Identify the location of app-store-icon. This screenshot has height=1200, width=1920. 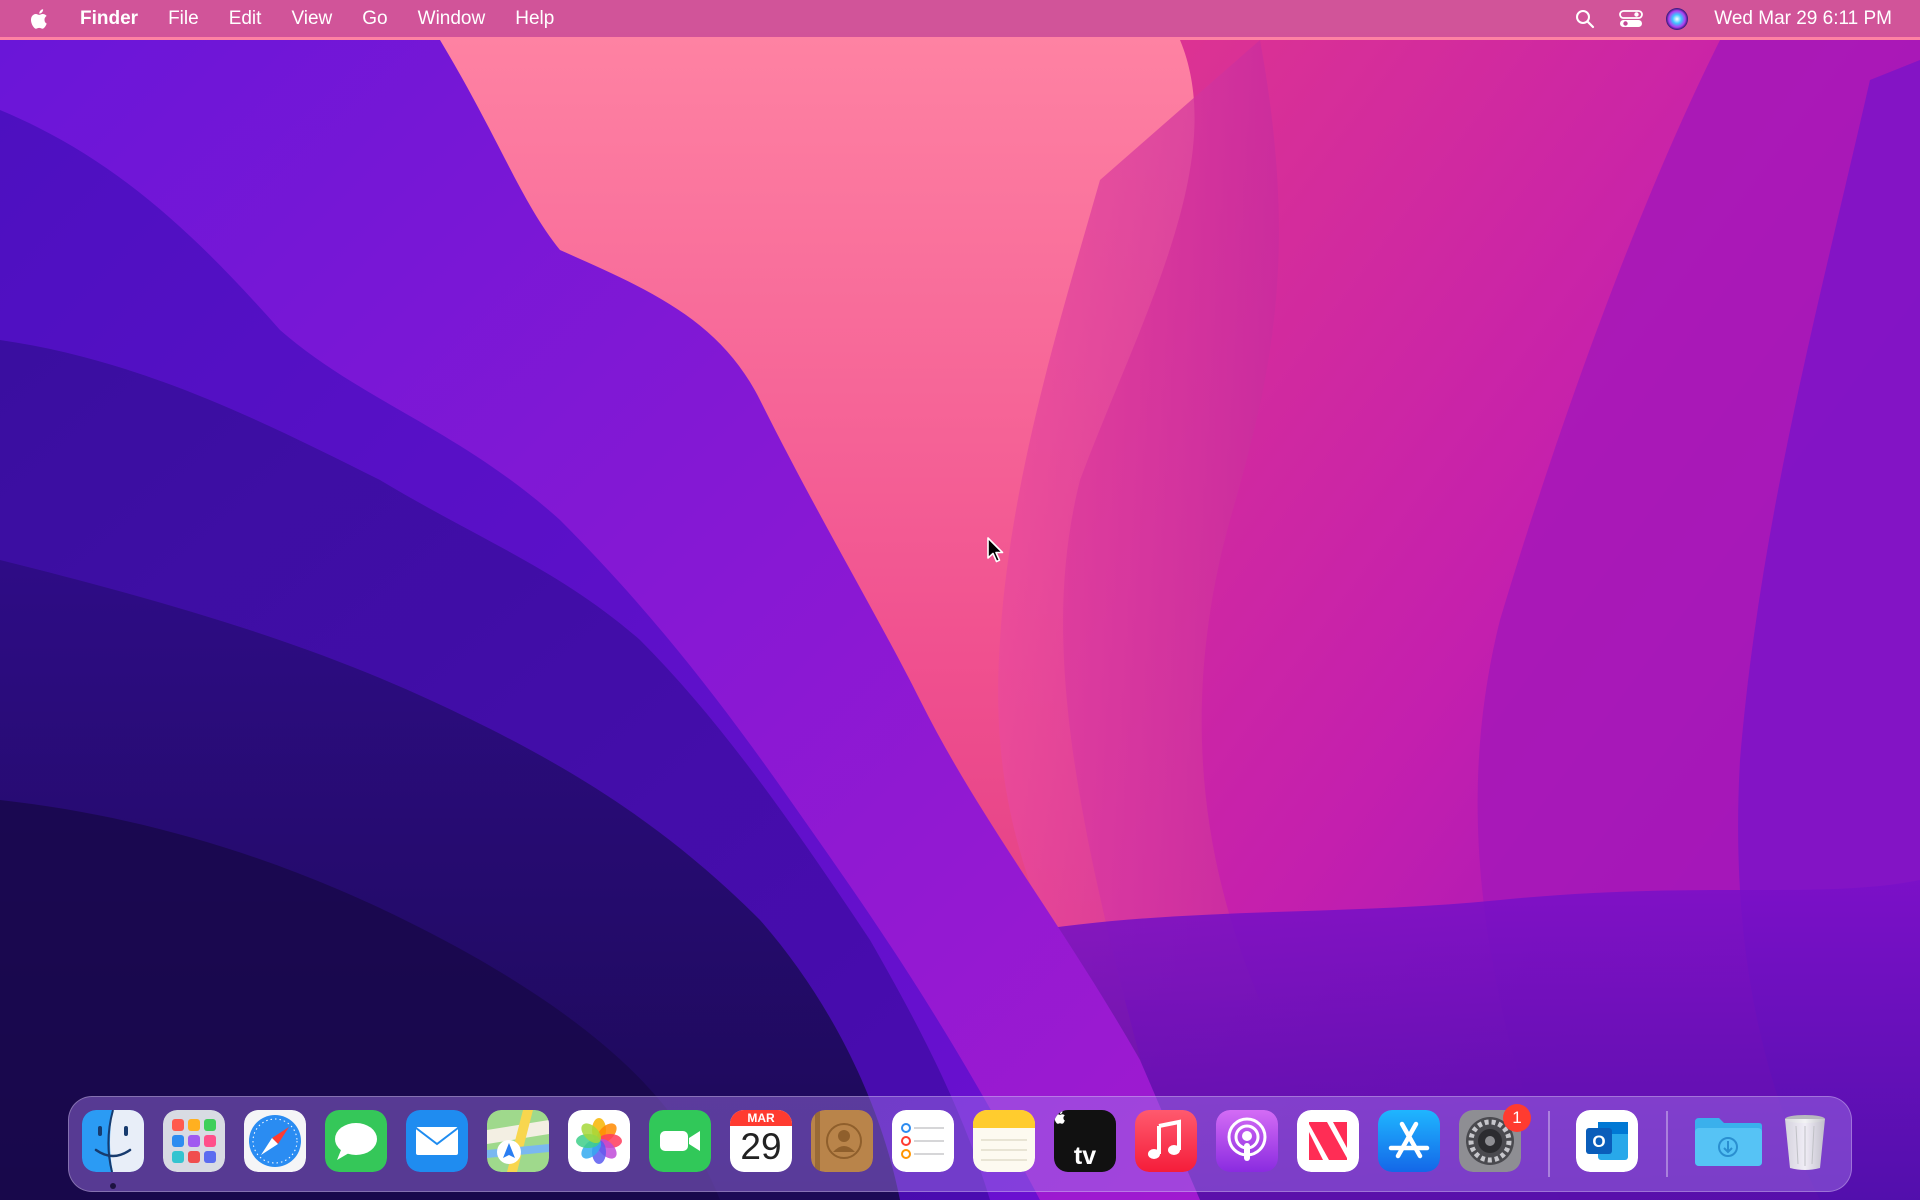
(1409, 1141).